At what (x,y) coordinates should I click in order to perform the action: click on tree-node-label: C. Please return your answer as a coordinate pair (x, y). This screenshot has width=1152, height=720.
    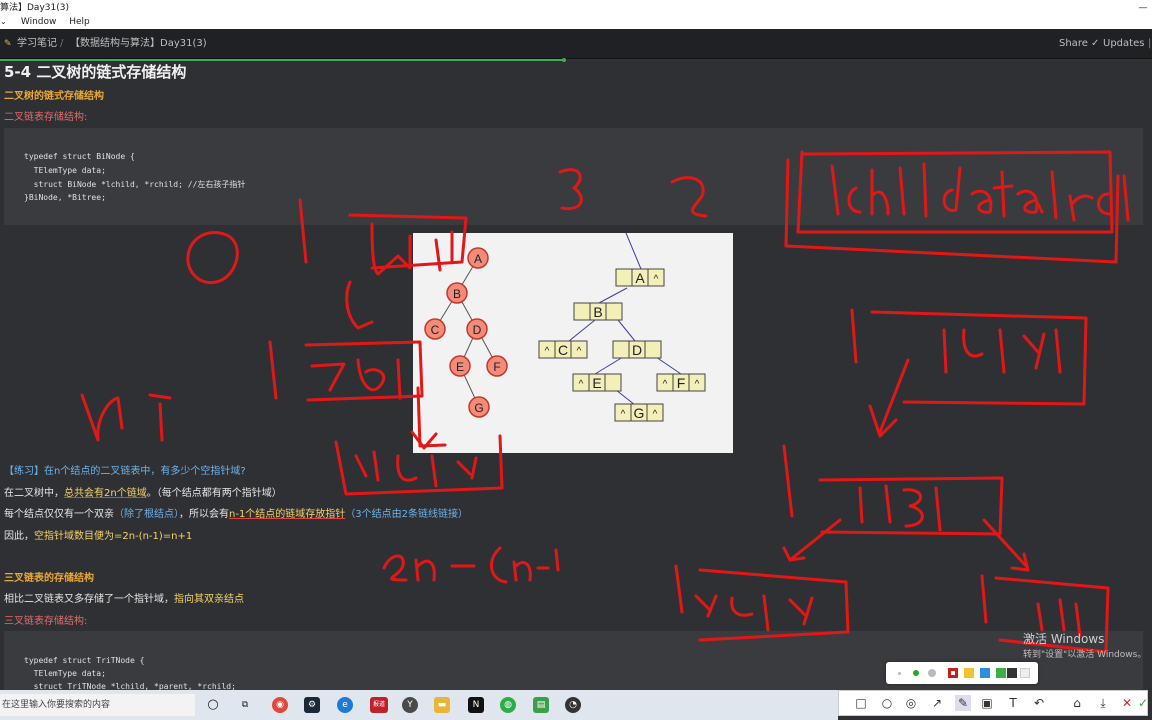
    Looking at the image, I should click on (435, 330).